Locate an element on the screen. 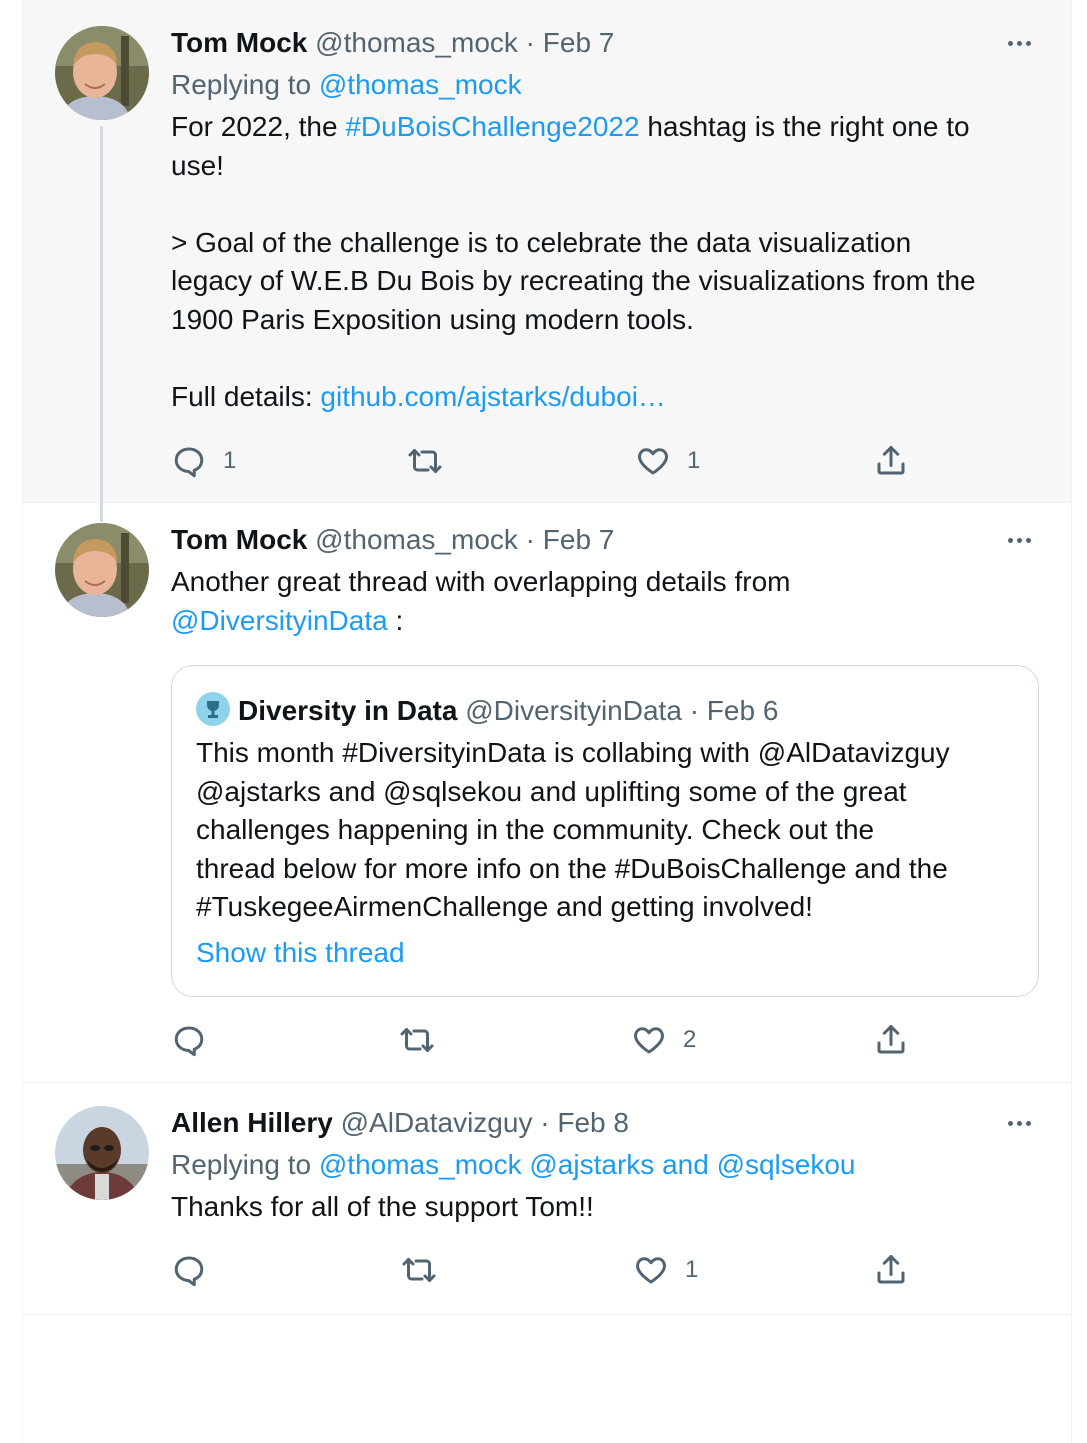 Image resolution: width=1087 pixels, height=1443 pixels. quoted-author-name: Diversity in Data is located at coordinates (348, 710).